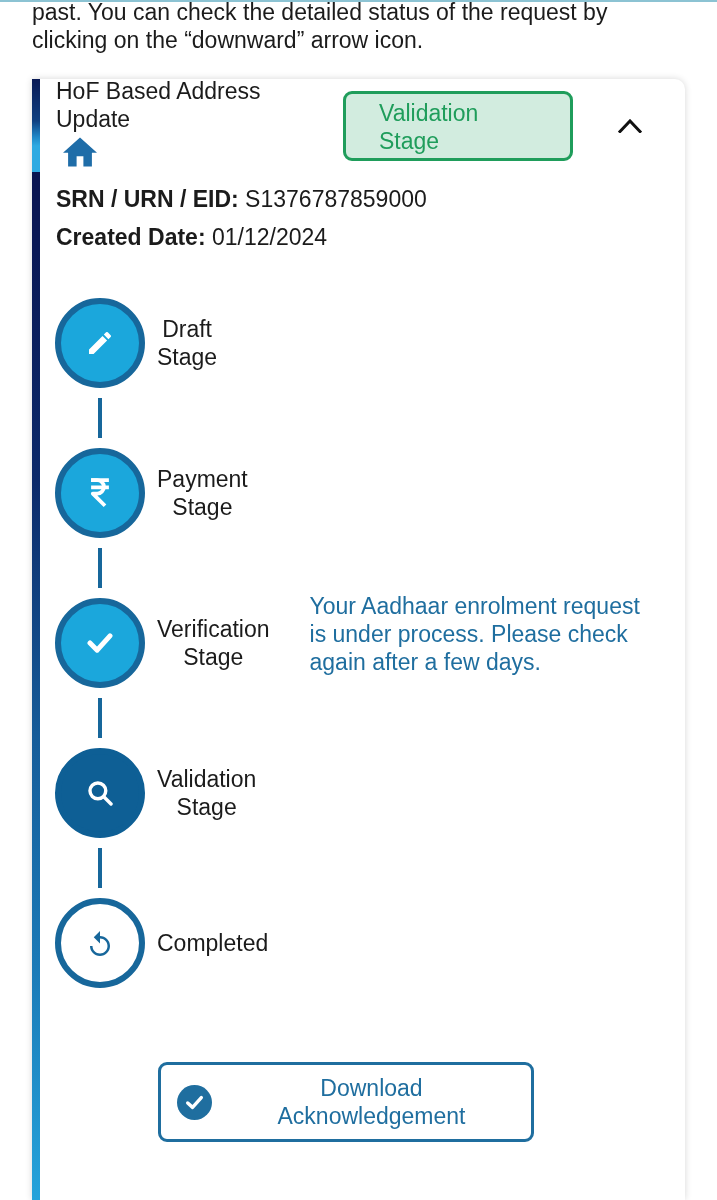 The height and width of the screenshot is (1200, 717). I want to click on search-icon, so click(100, 793).